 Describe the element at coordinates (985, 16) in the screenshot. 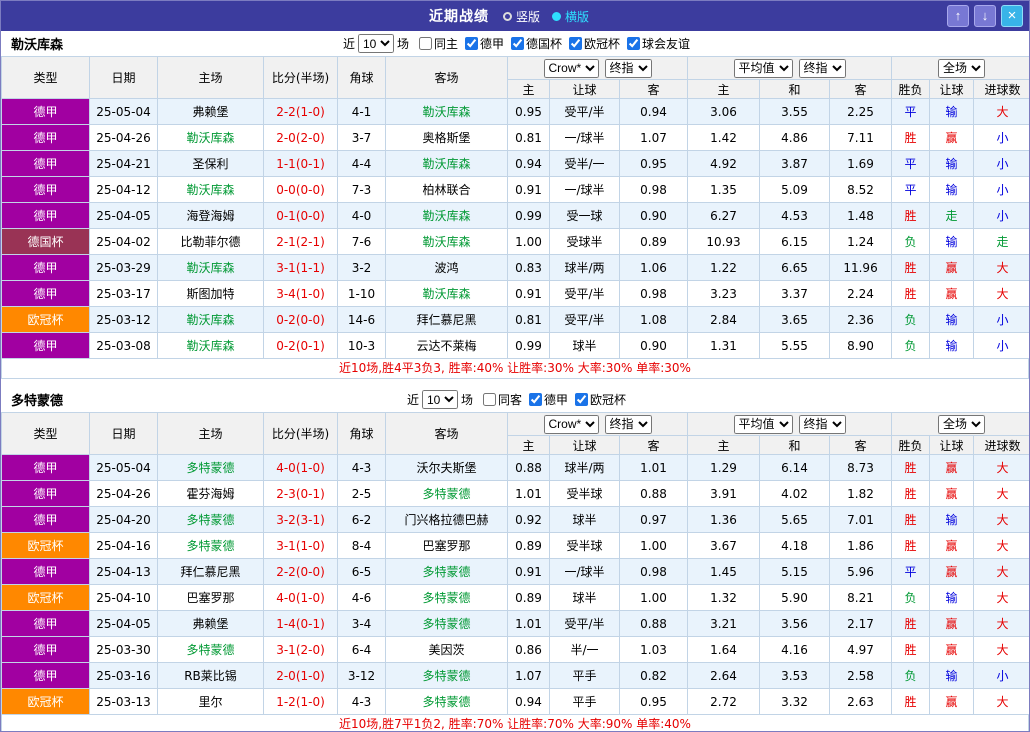

I see `move-down-button: ↓` at that location.